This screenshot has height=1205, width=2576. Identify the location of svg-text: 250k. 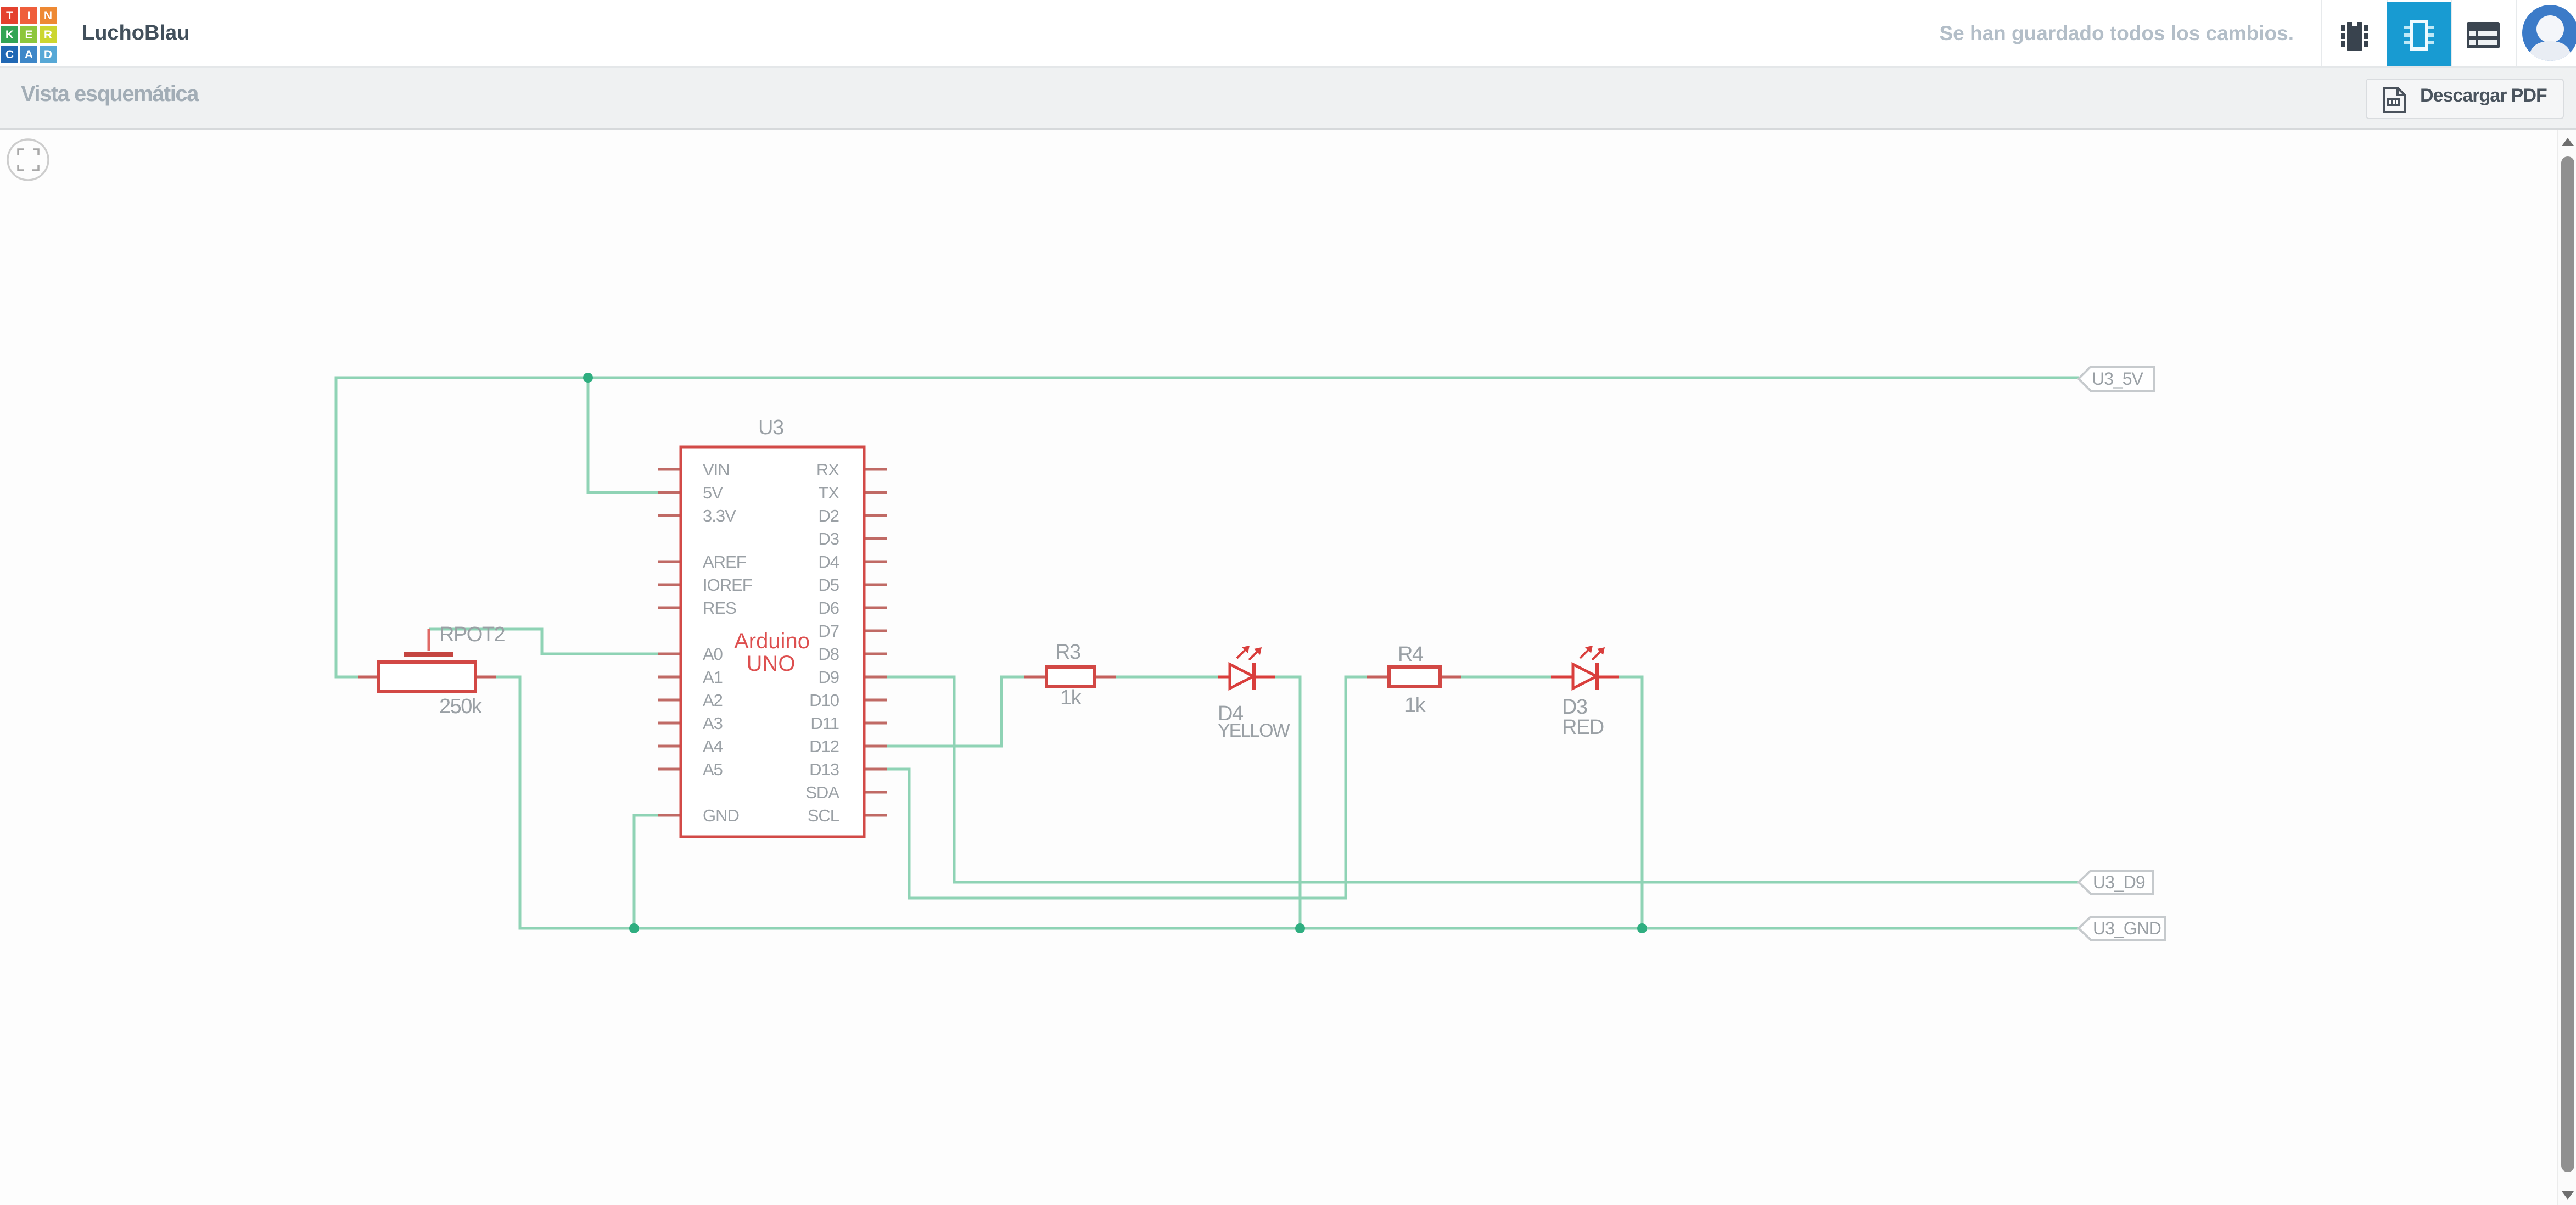
(461, 706).